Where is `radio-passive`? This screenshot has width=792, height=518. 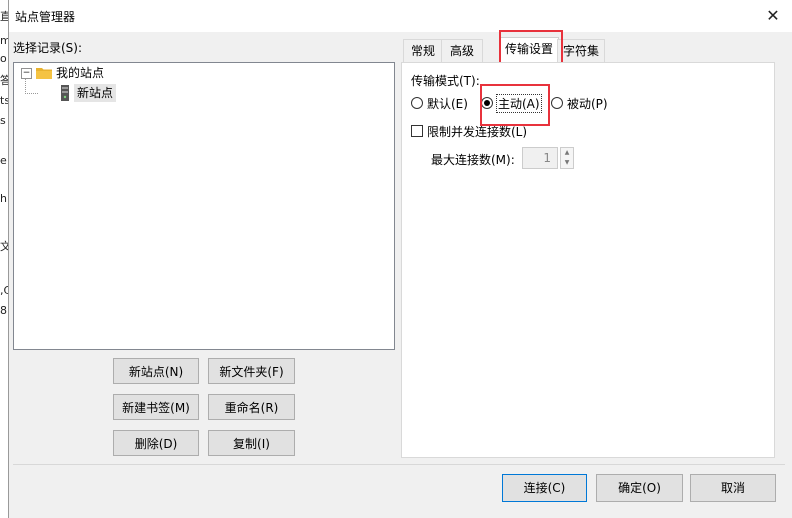
radio-passive is located at coordinates (557, 103).